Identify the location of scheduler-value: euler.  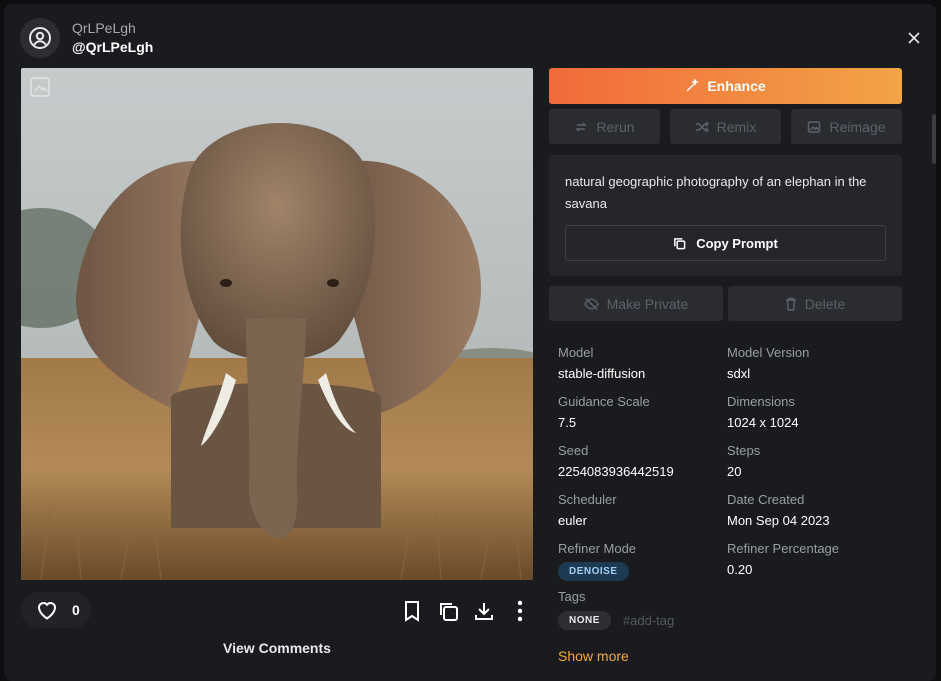
(572, 520).